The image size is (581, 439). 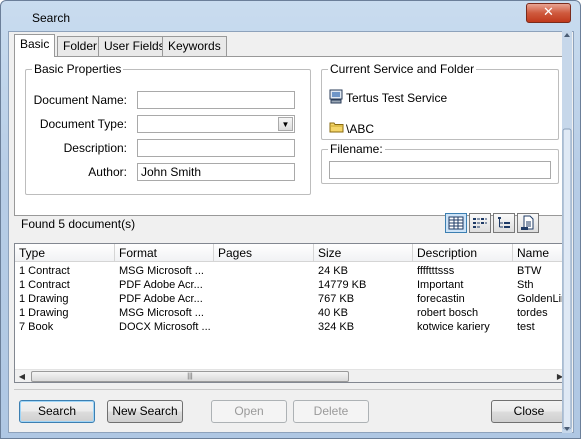 I want to click on column-header-type: Type, so click(x=65, y=253).